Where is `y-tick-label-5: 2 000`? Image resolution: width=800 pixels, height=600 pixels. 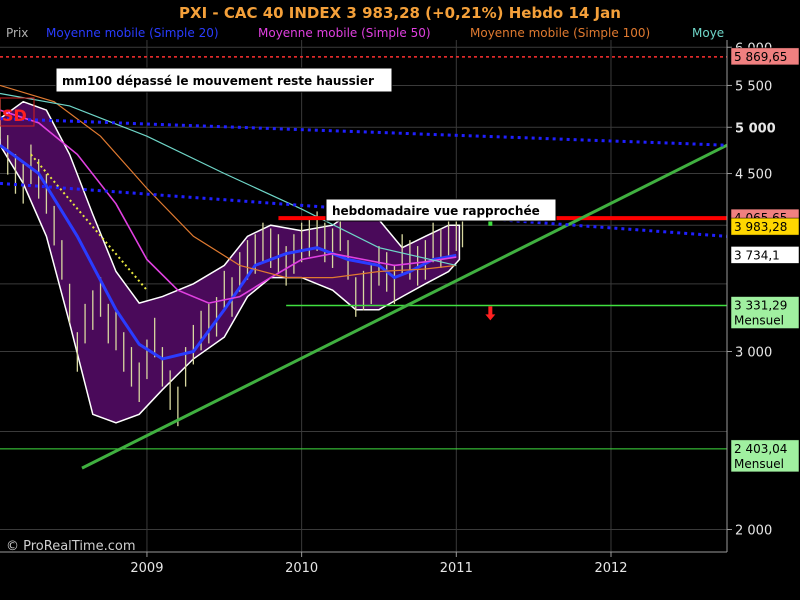 y-tick-label-5: 2 000 is located at coordinates (753, 530).